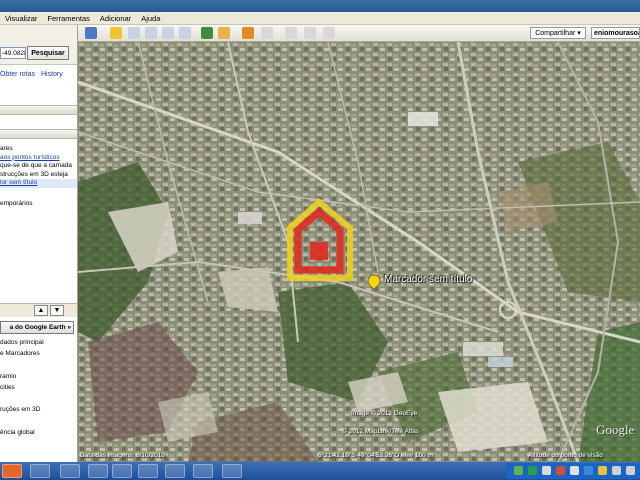 Image resolution: width=640 pixels, height=480 pixels. What do you see at coordinates (248, 33) in the screenshot?
I see `planets-icon` at bounding box center [248, 33].